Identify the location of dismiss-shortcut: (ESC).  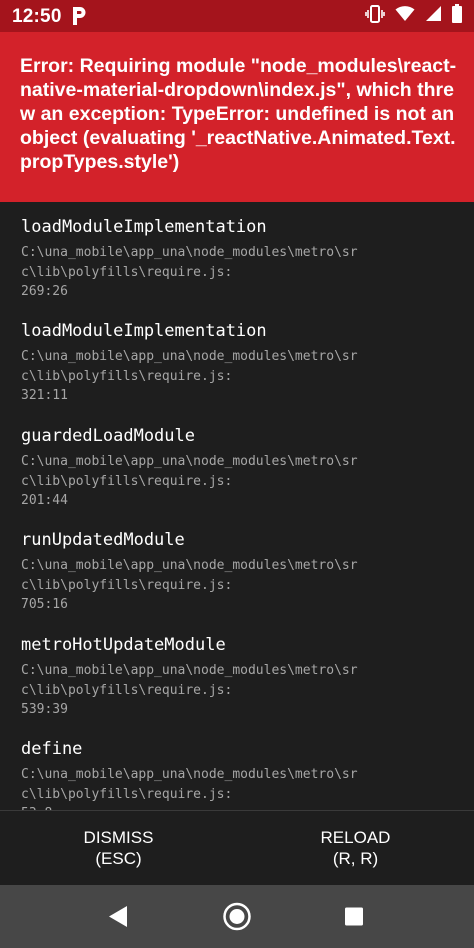
(118, 858).